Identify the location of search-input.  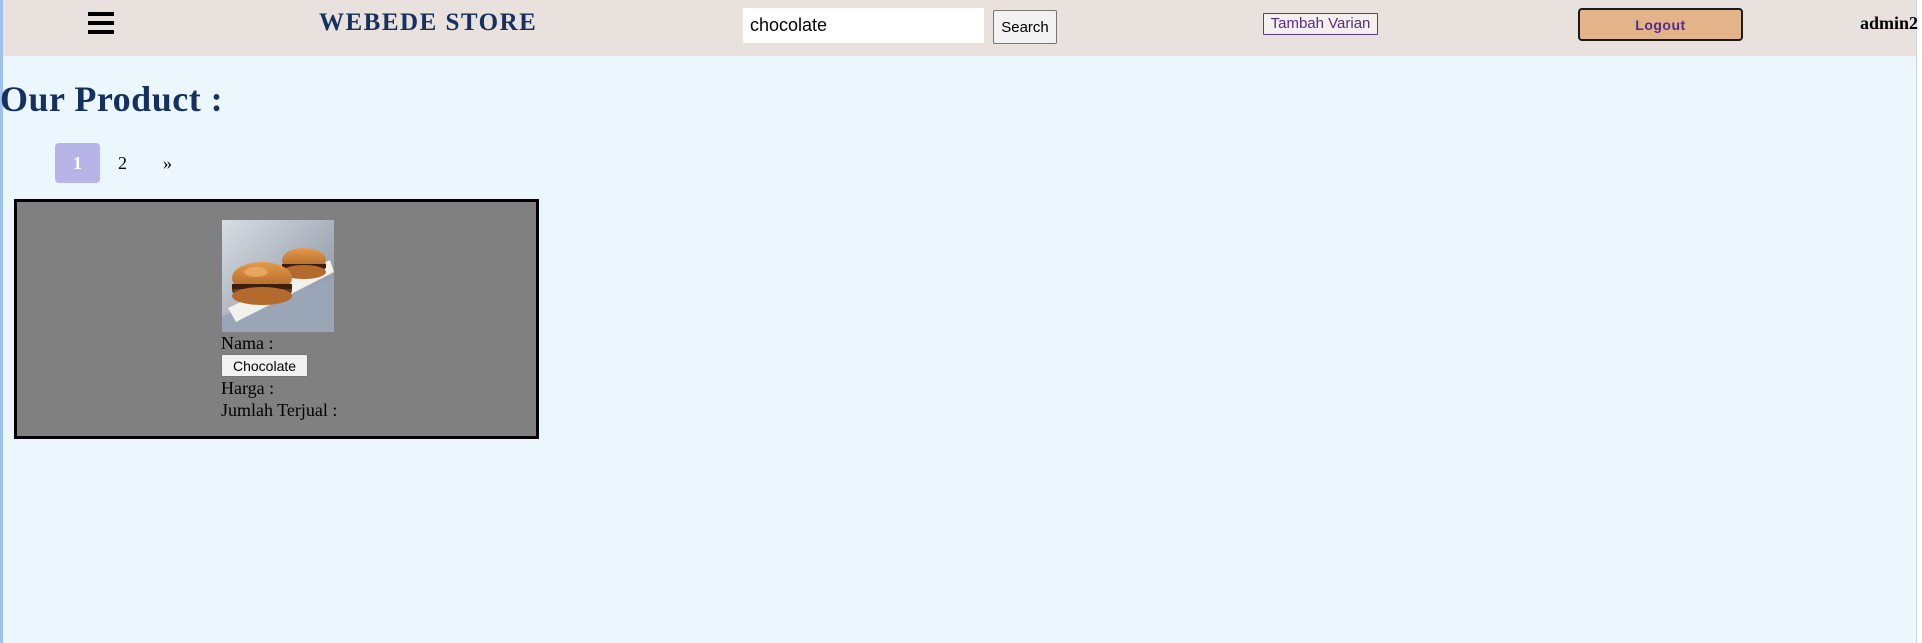
(863, 25).